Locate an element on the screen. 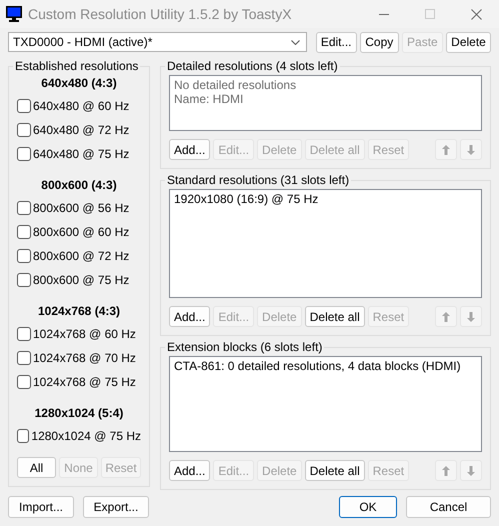 This screenshot has width=499, height=526. maximize-icon is located at coordinates (430, 14).